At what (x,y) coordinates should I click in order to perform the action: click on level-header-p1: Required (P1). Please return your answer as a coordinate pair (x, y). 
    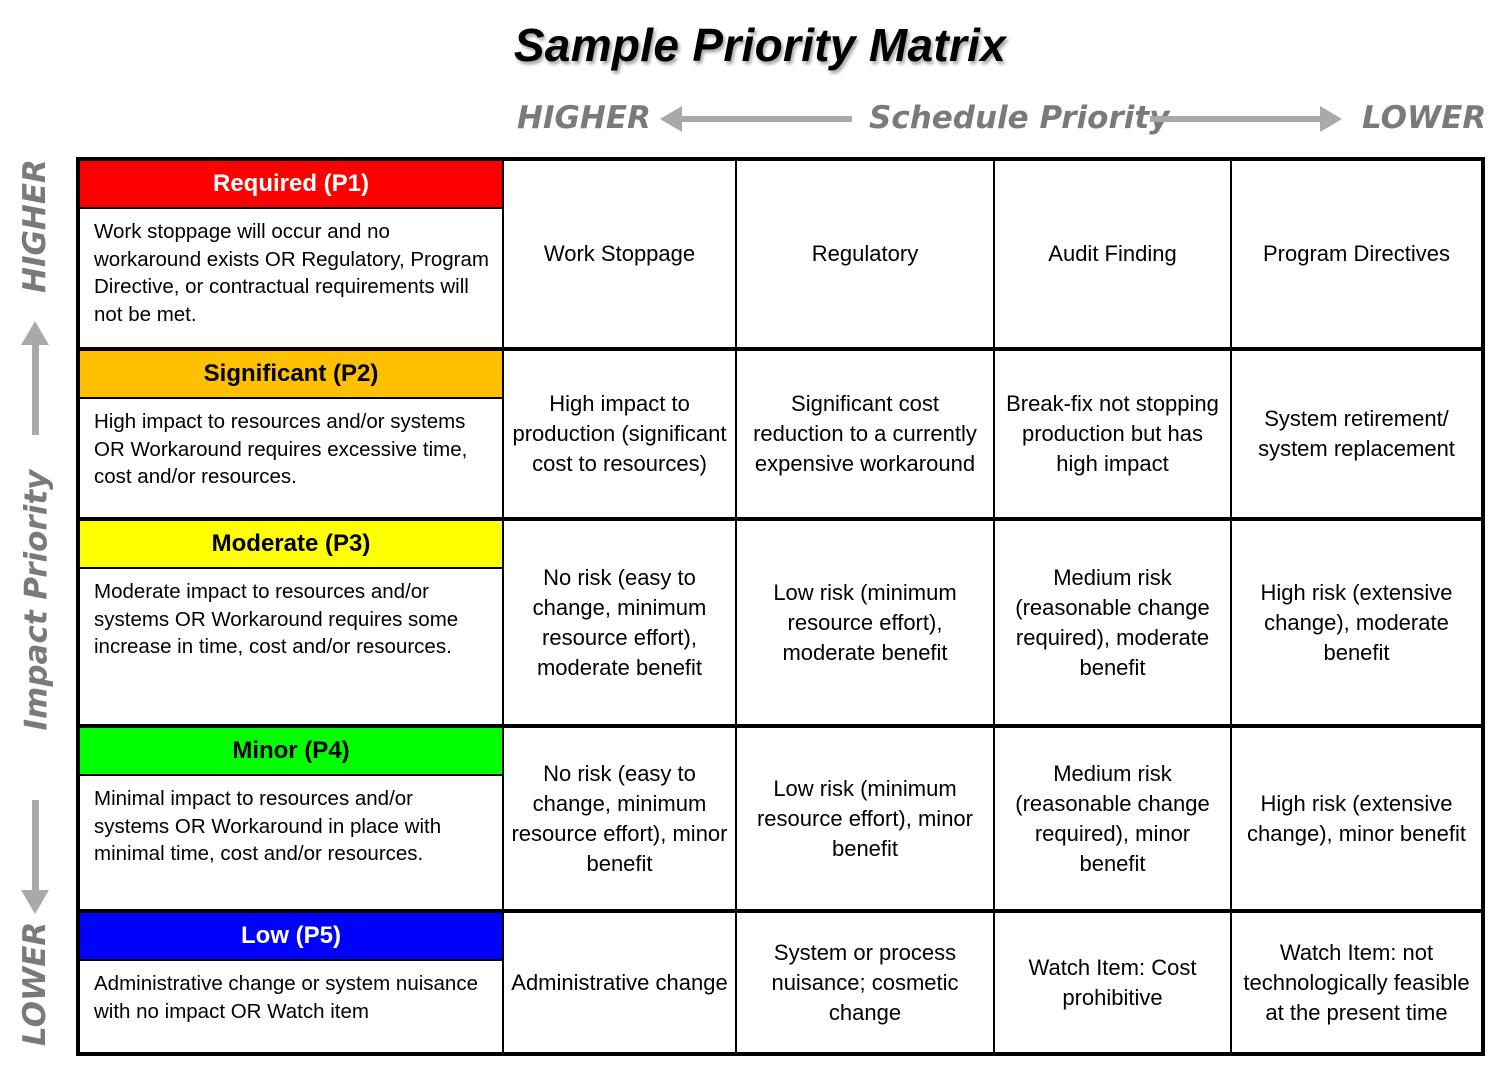
    Looking at the image, I should click on (291, 185).